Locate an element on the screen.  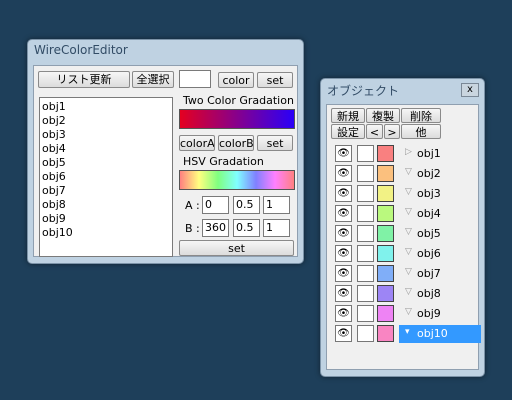
object-name: obj8 is located at coordinates (429, 293).